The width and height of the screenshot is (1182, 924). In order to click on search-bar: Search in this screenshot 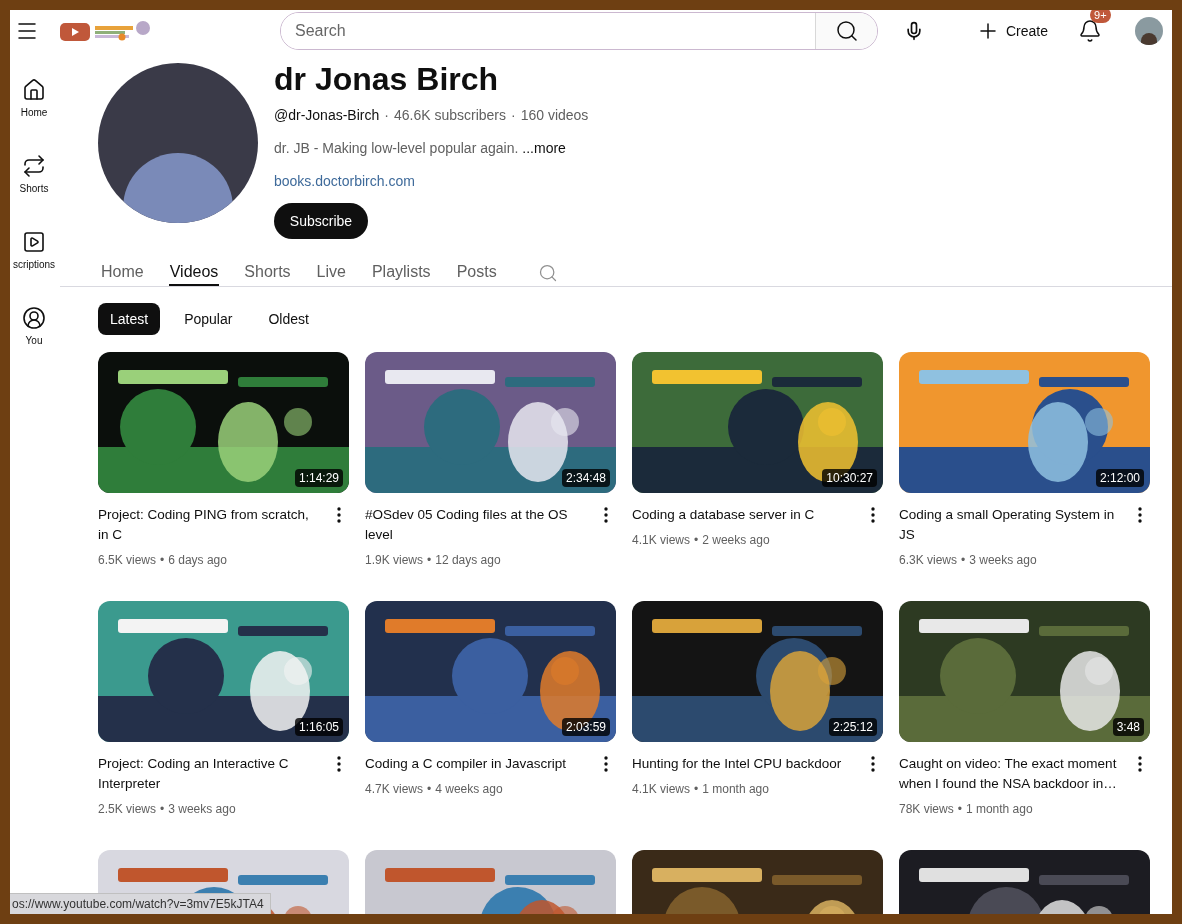, I will do `click(579, 31)`.